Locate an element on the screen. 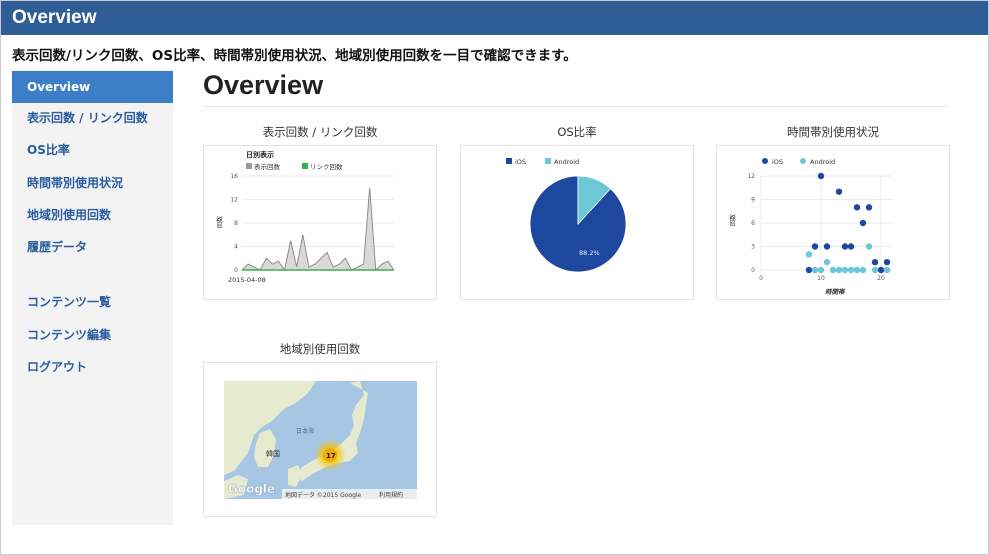  sidebar-item-os-ratio: OS比率 is located at coordinates (92, 150).